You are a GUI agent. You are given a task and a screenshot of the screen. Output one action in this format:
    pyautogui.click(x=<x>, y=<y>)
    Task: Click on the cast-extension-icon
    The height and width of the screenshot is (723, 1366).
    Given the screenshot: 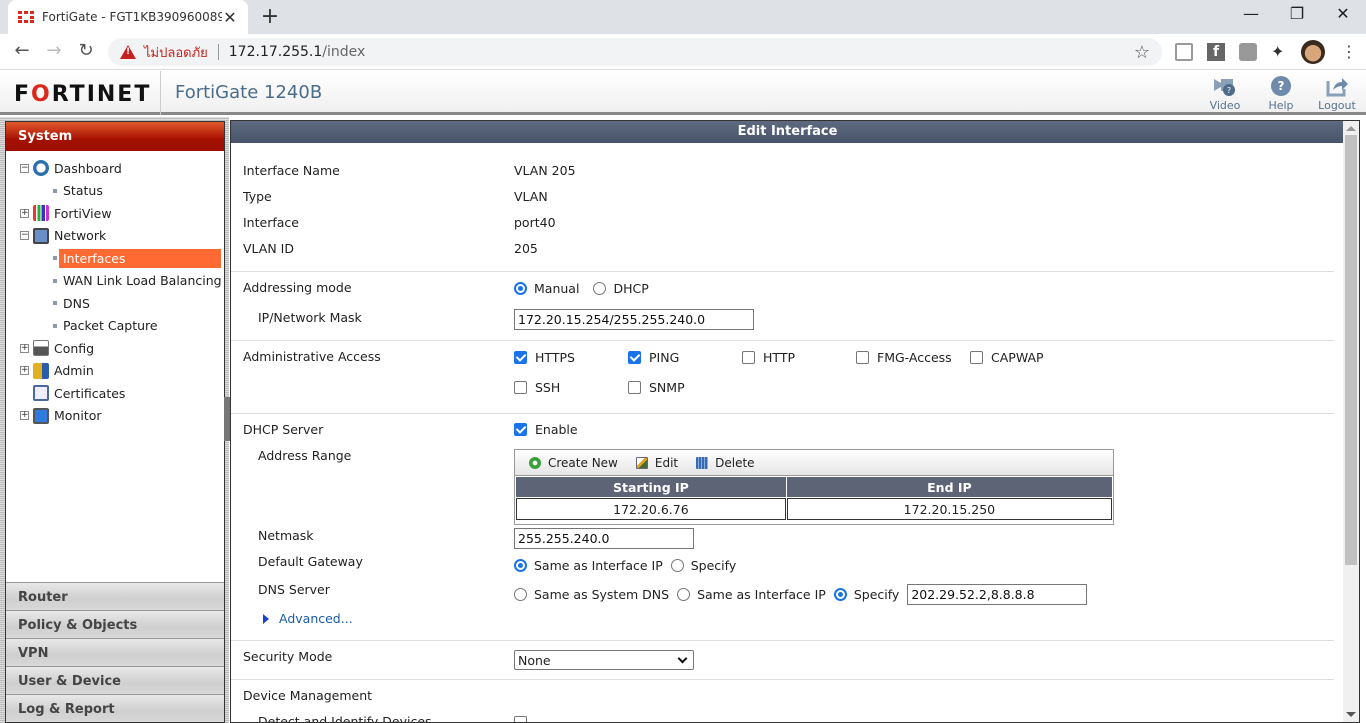 What is the action you would take?
    pyautogui.click(x=1184, y=52)
    